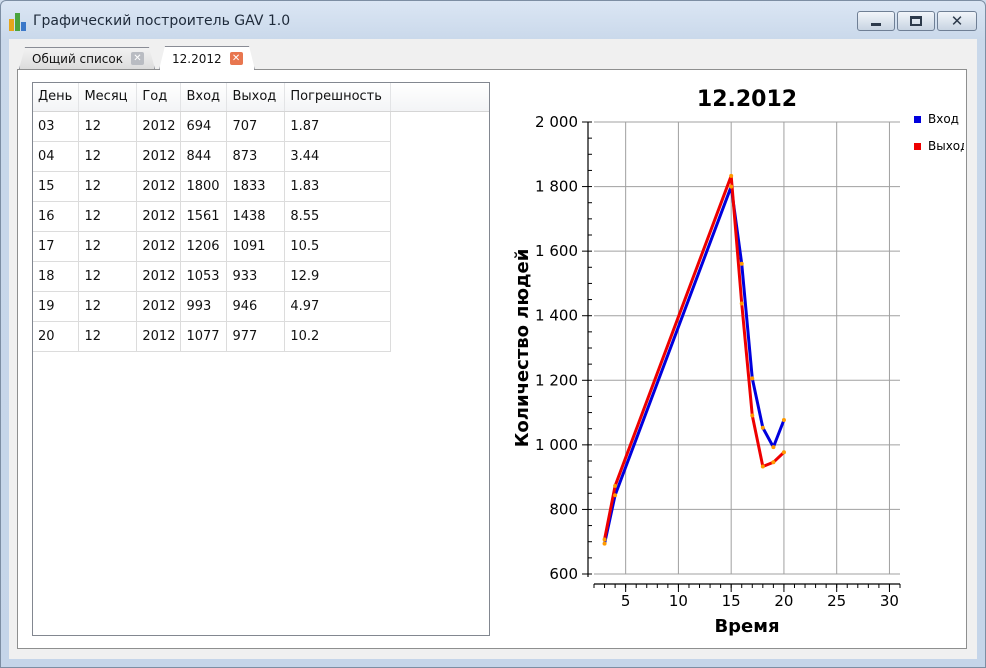 The height and width of the screenshot is (668, 986). I want to click on tab-label: Общий список, so click(77, 58).